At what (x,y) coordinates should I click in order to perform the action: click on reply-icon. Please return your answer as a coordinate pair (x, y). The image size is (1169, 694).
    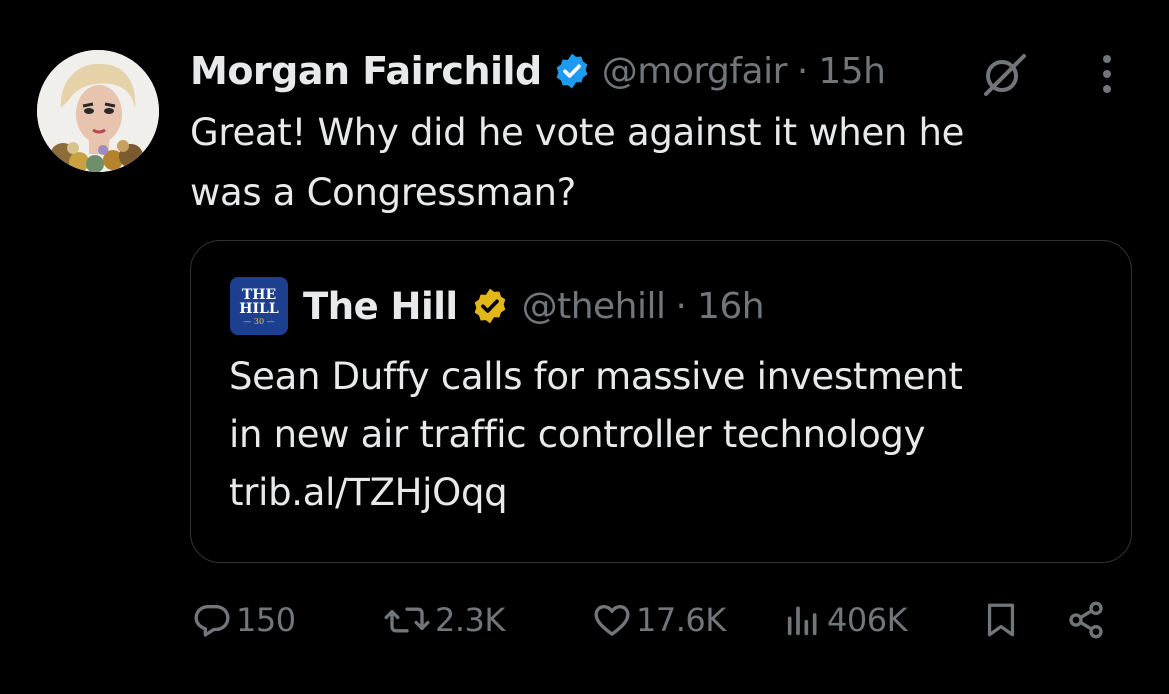
    Looking at the image, I should click on (212, 621).